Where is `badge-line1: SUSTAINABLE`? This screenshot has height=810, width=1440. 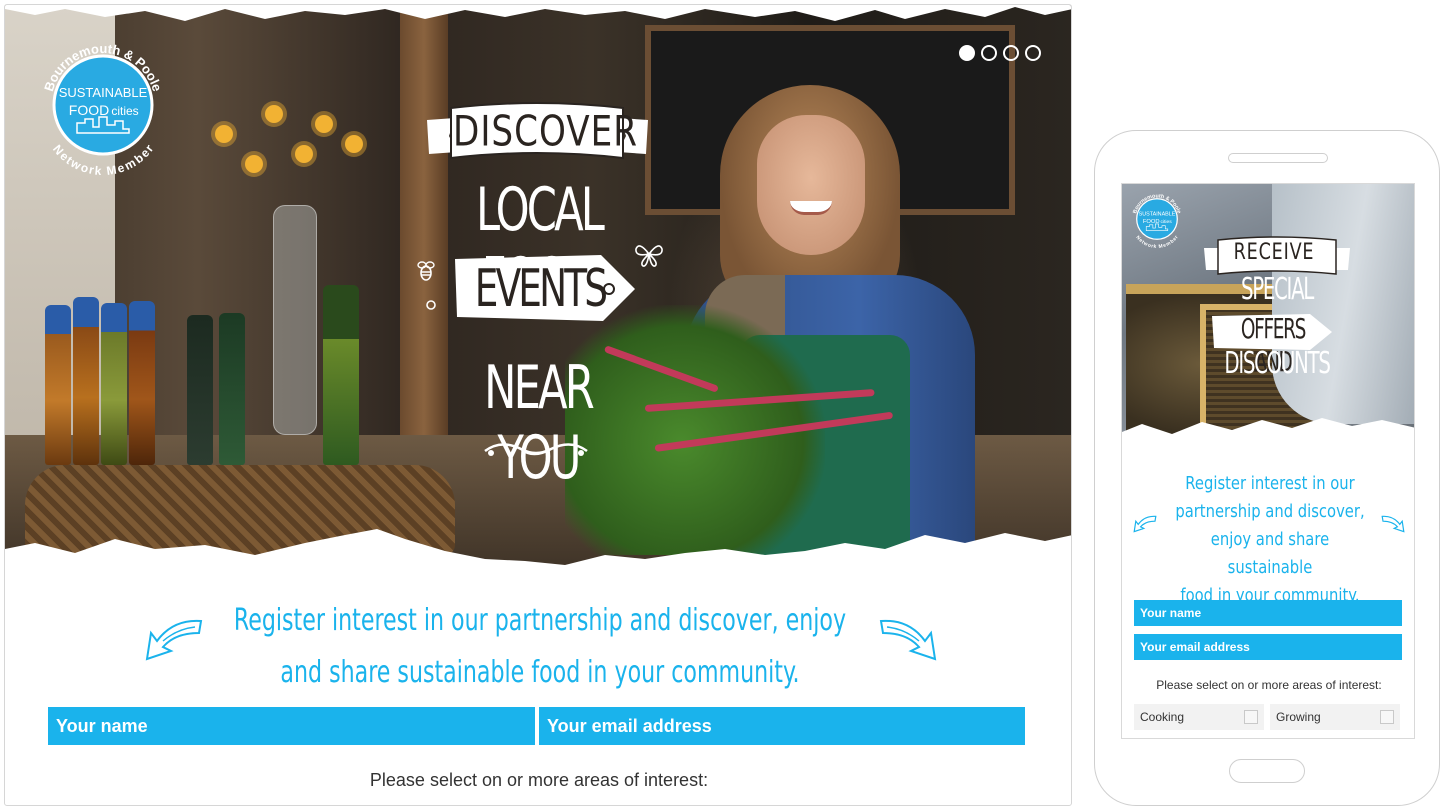
badge-line1: SUSTAINABLE is located at coordinates (103, 92).